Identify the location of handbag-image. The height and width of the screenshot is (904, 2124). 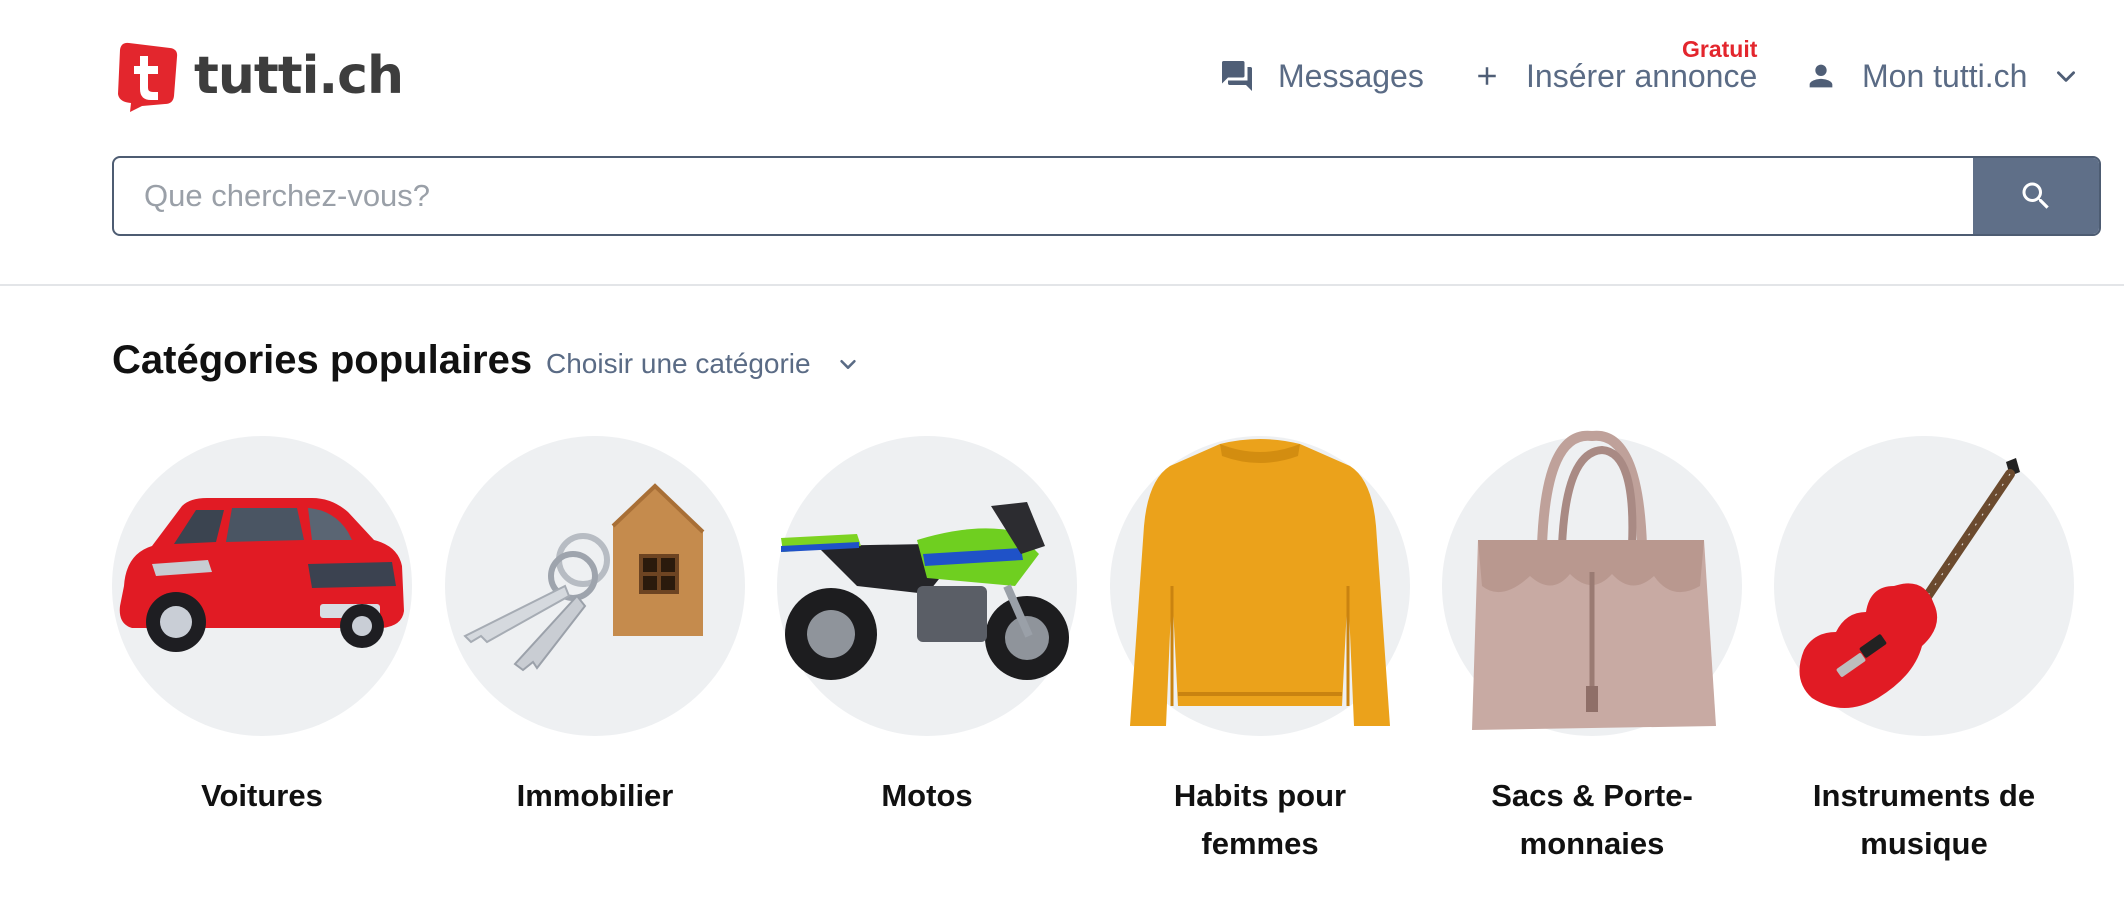
(1594, 580).